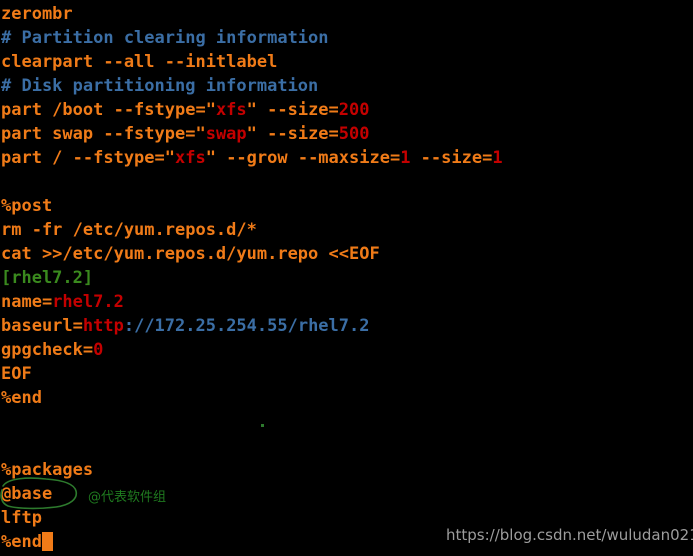  I want to click on code-token: ://172.25.254.55/rhel7.2, so click(246, 326).